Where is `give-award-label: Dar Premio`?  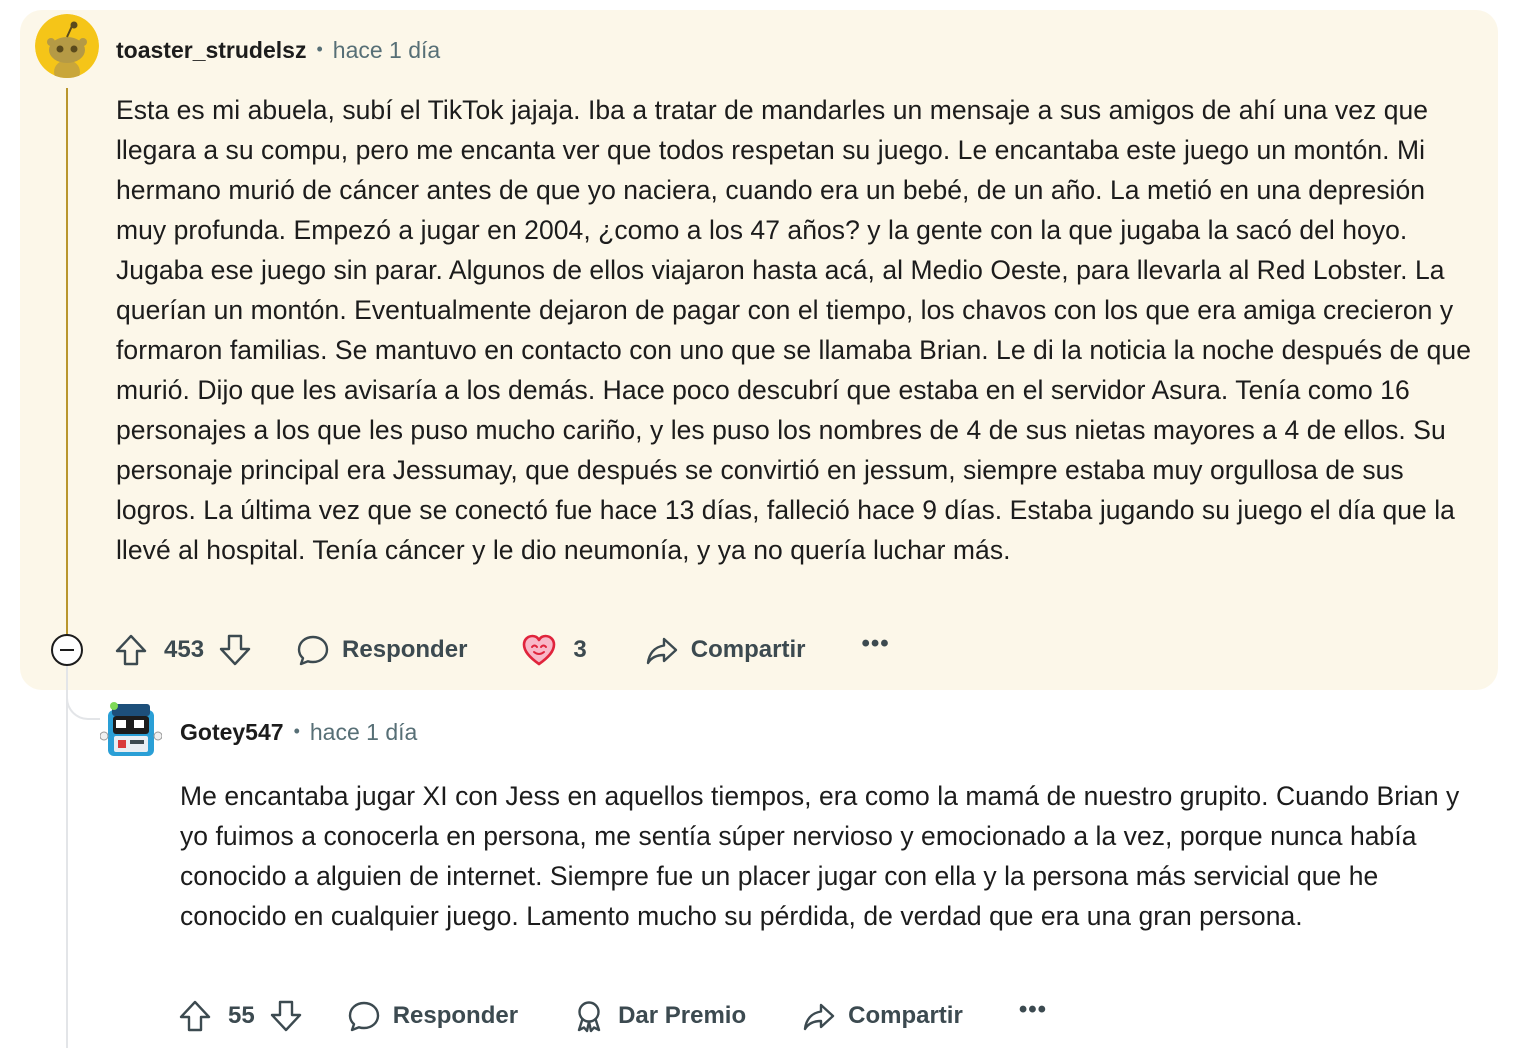 give-award-label: Dar Premio is located at coordinates (682, 1015).